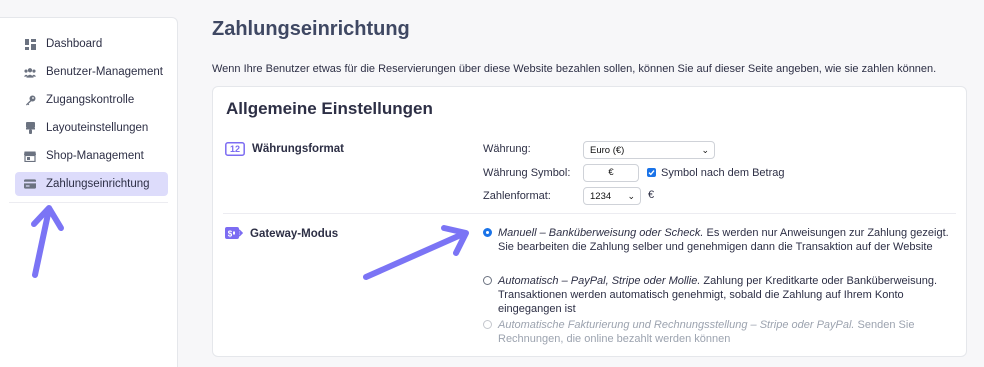 This screenshot has width=984, height=367. I want to click on symbol-label: Währung Symbol:, so click(527, 173).